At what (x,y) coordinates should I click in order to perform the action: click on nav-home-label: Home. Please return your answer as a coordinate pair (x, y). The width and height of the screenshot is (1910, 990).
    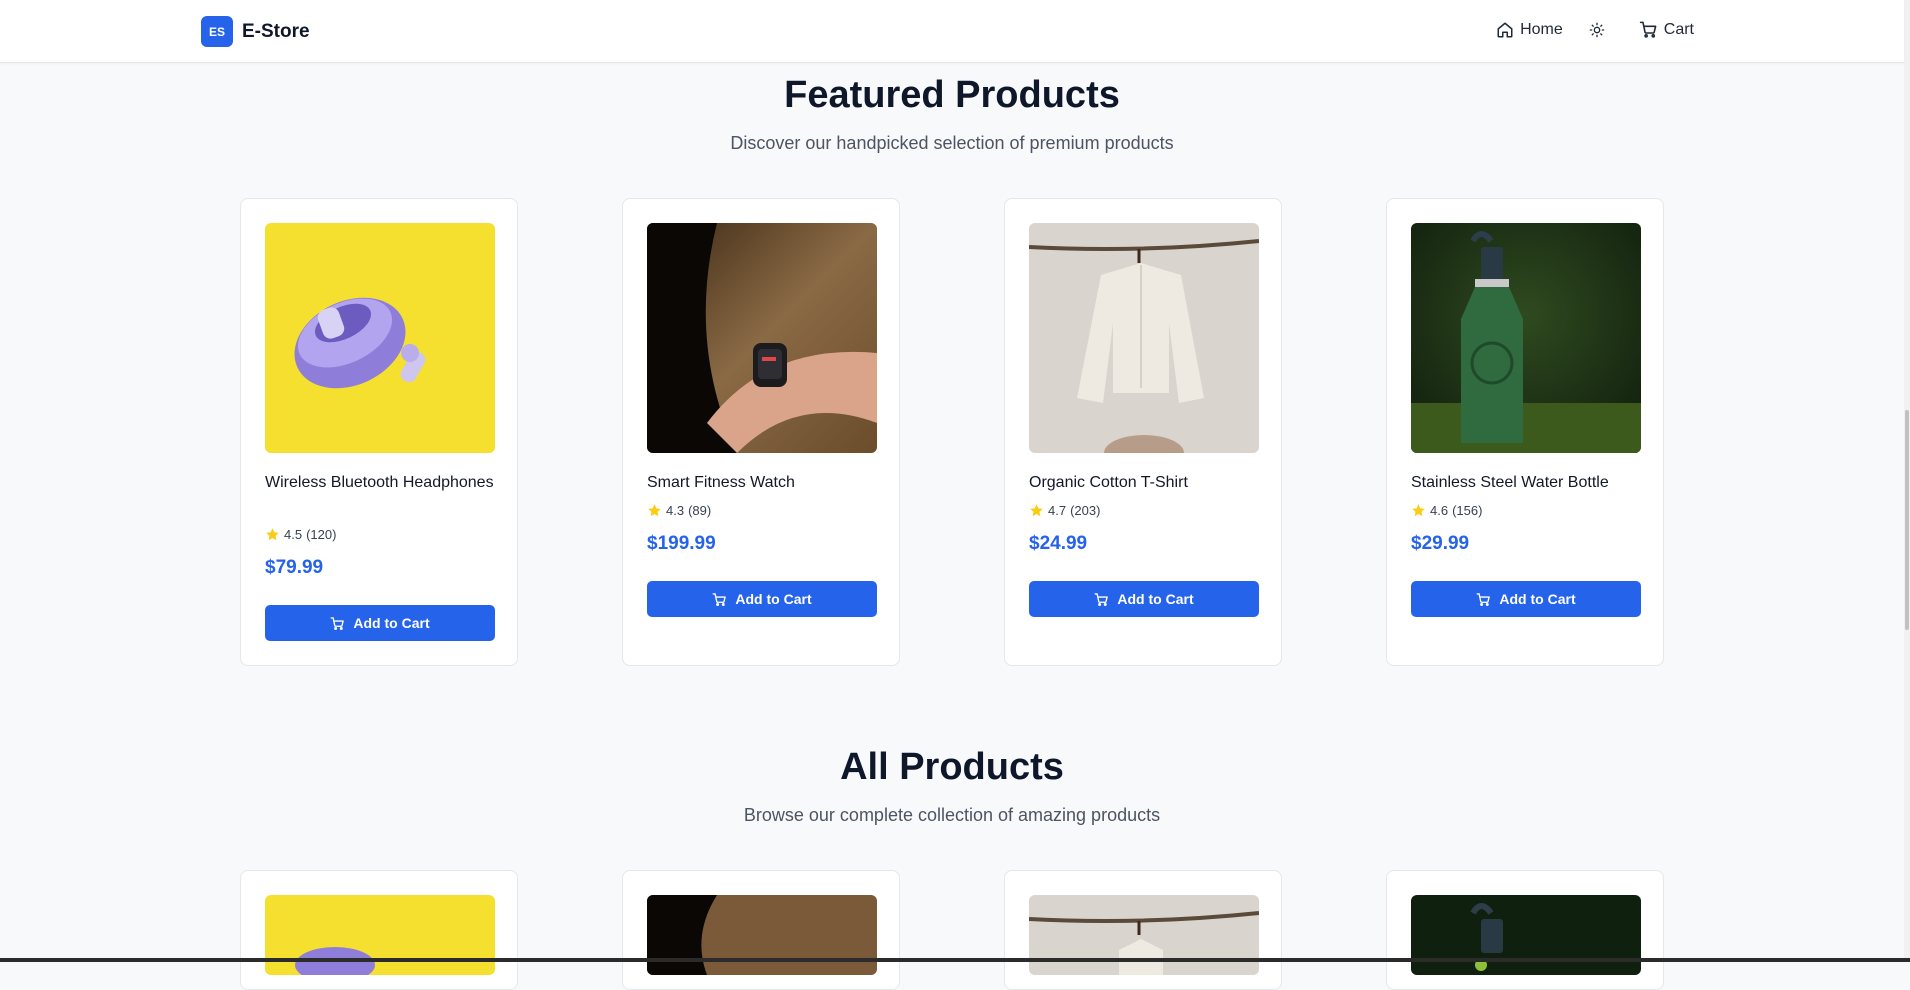
    Looking at the image, I should click on (1541, 29).